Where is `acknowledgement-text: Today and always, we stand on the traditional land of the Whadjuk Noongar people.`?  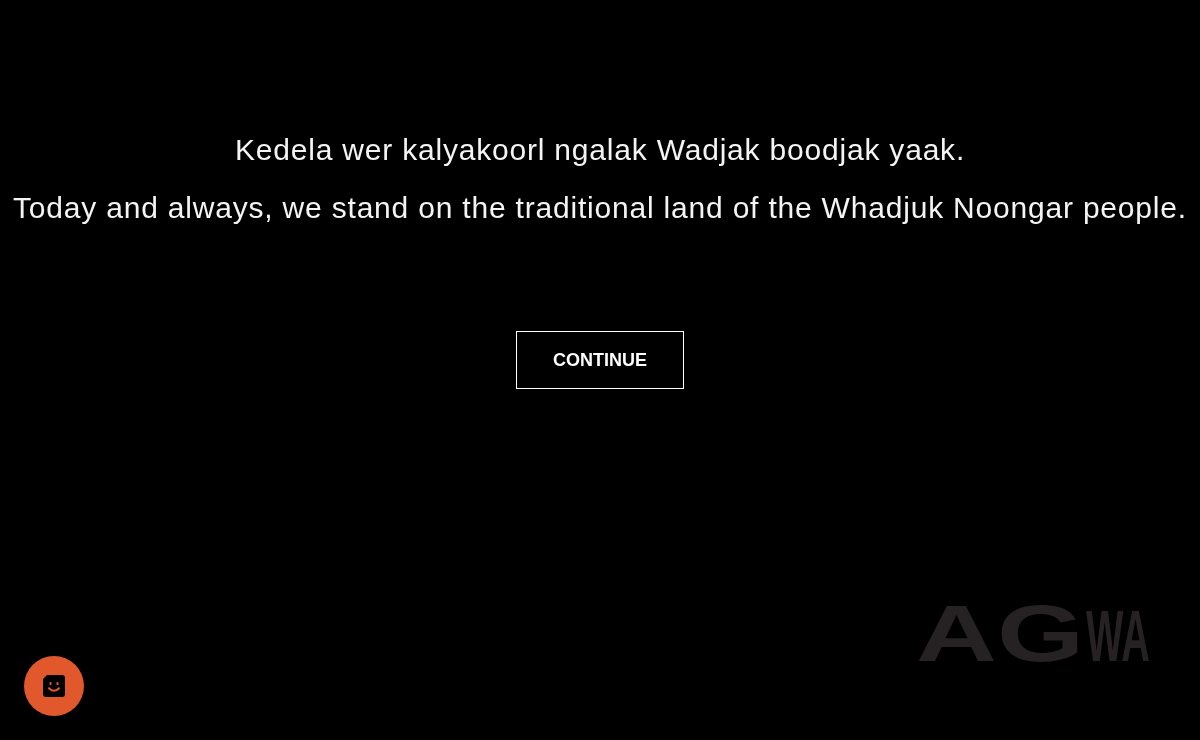
acknowledgement-text: Today and always, we stand on the traditional land of the Whadjuk Noongar people. is located at coordinates (600, 208).